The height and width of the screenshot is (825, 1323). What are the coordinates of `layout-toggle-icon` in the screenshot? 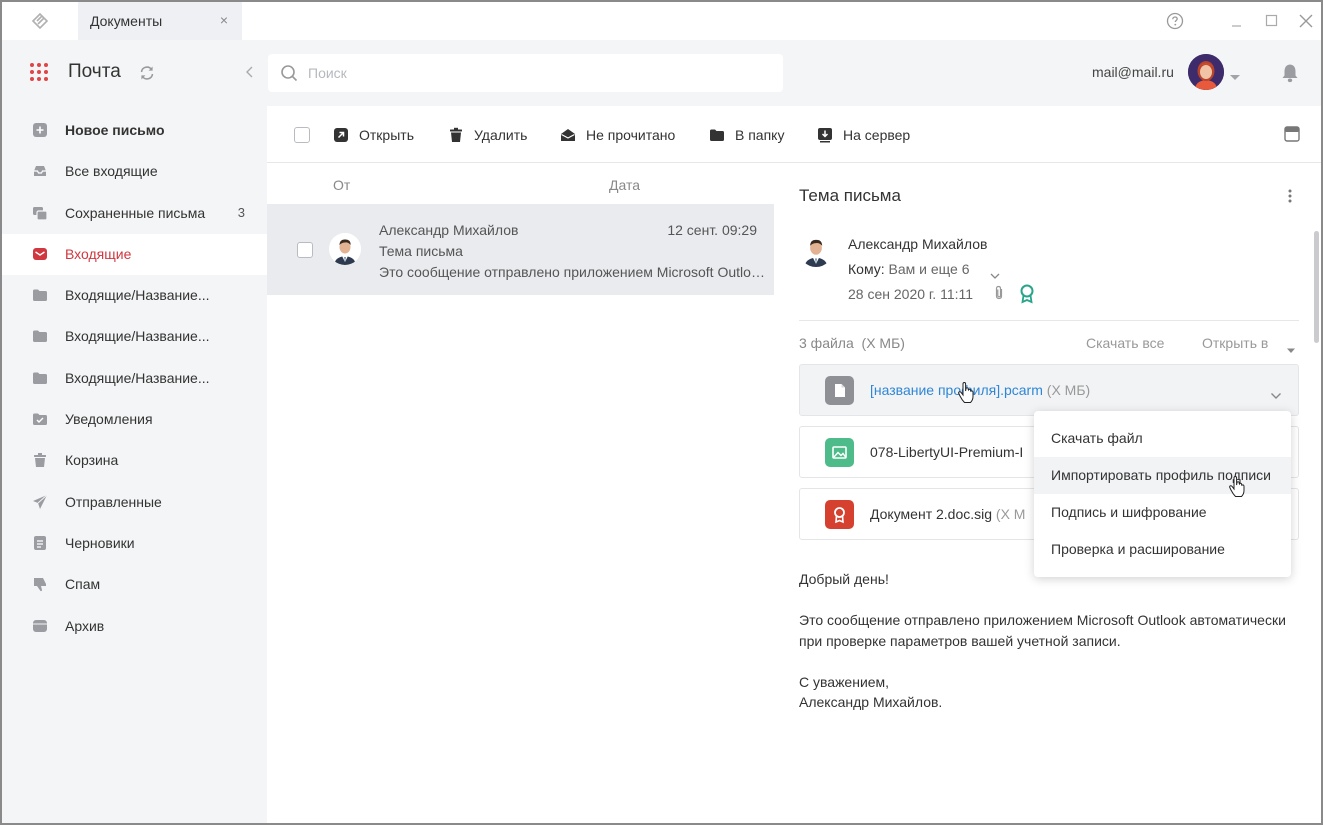 It's located at (1292, 134).